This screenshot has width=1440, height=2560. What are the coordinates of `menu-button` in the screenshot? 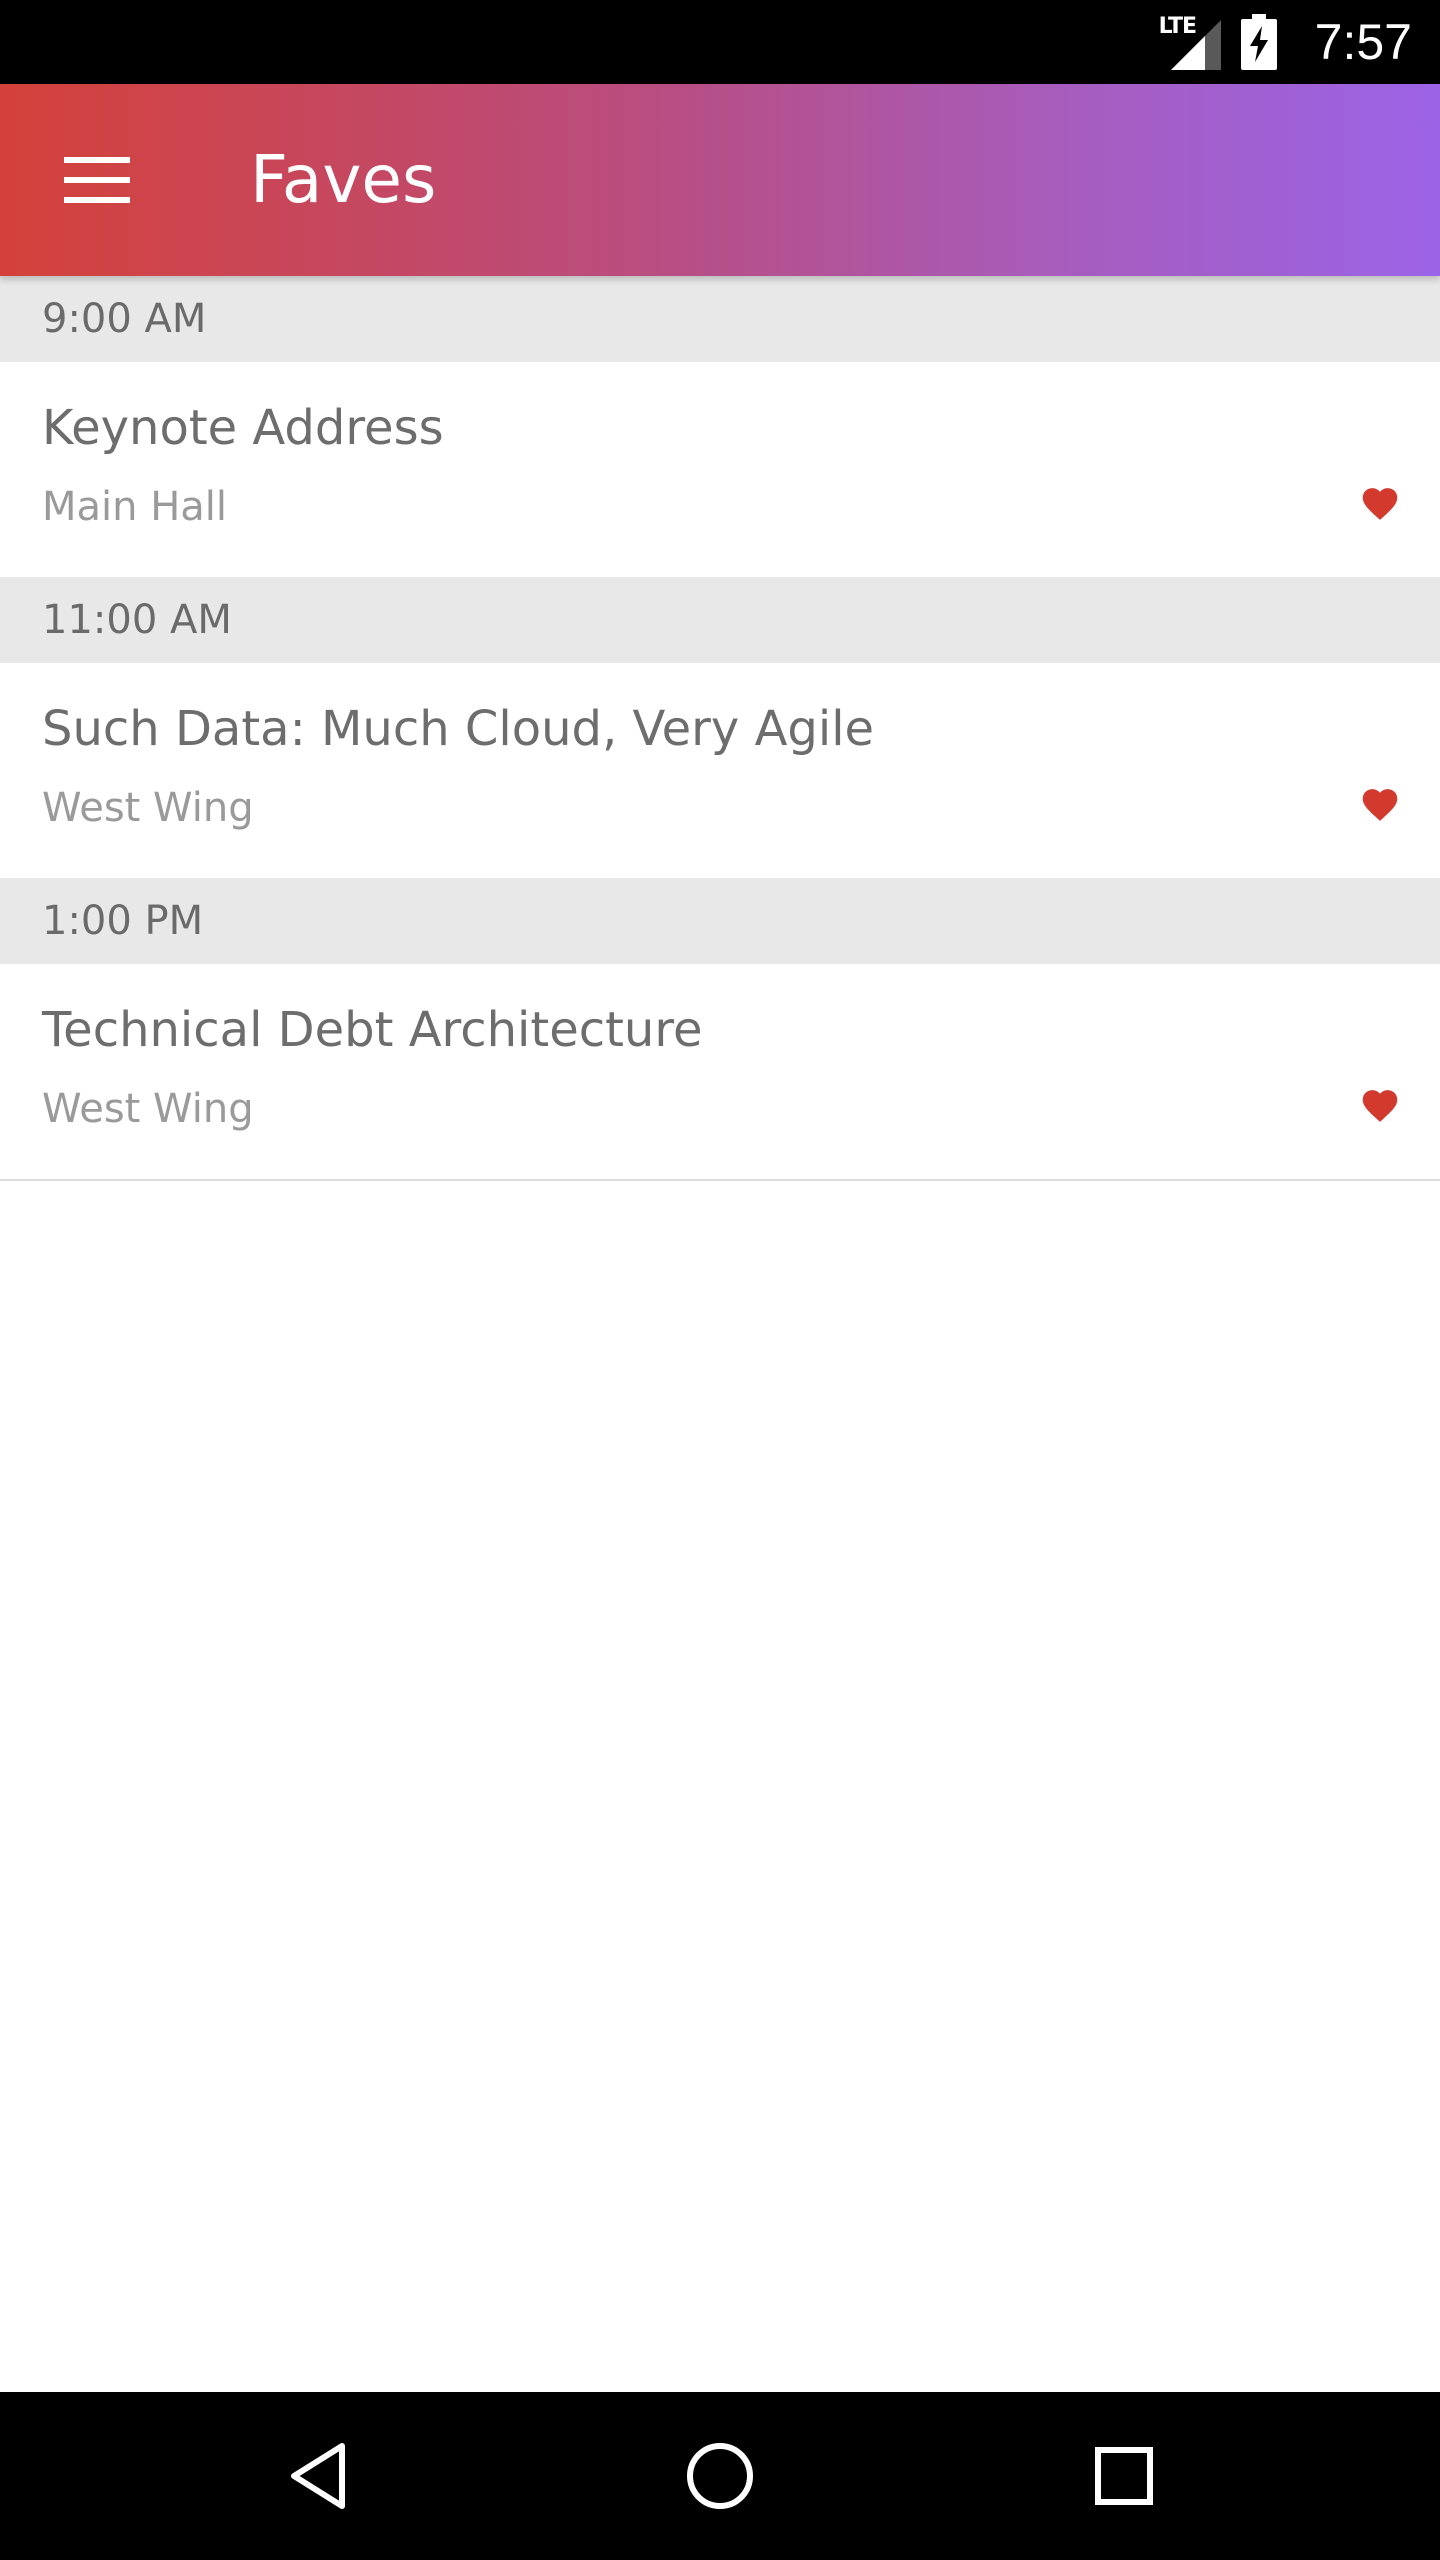 It's located at (97, 180).